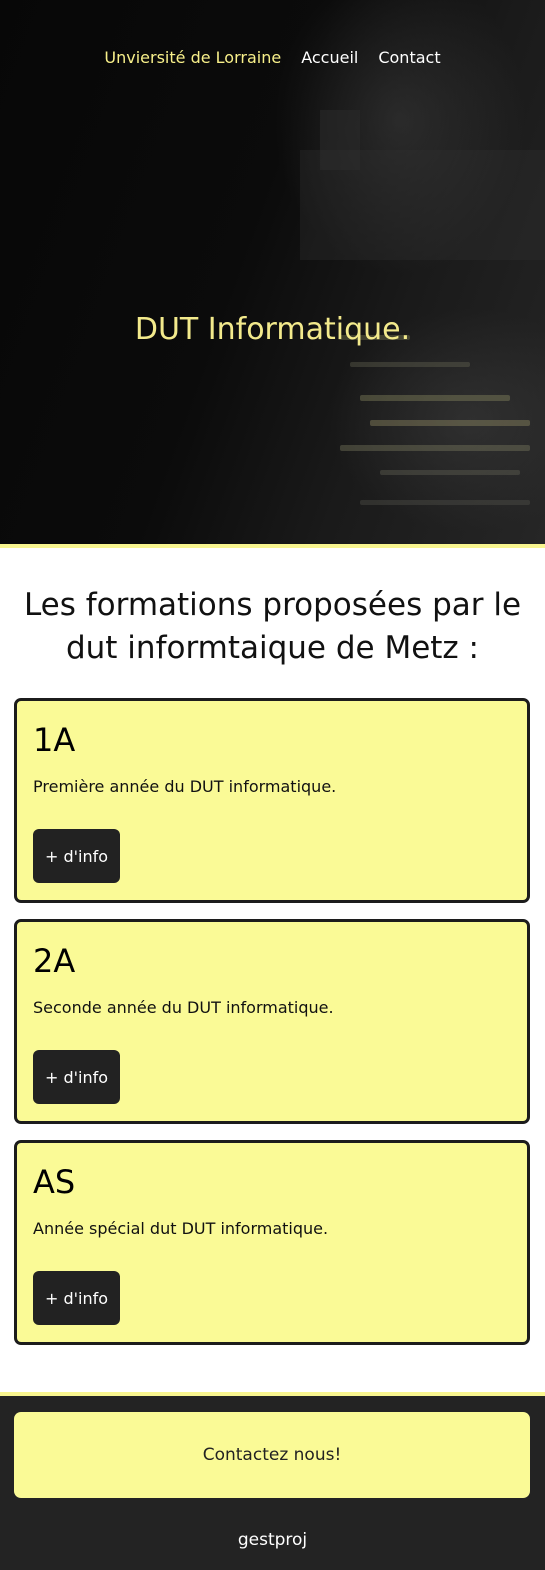  Describe the element at coordinates (54, 961) in the screenshot. I see `card-title: 2A` at that location.